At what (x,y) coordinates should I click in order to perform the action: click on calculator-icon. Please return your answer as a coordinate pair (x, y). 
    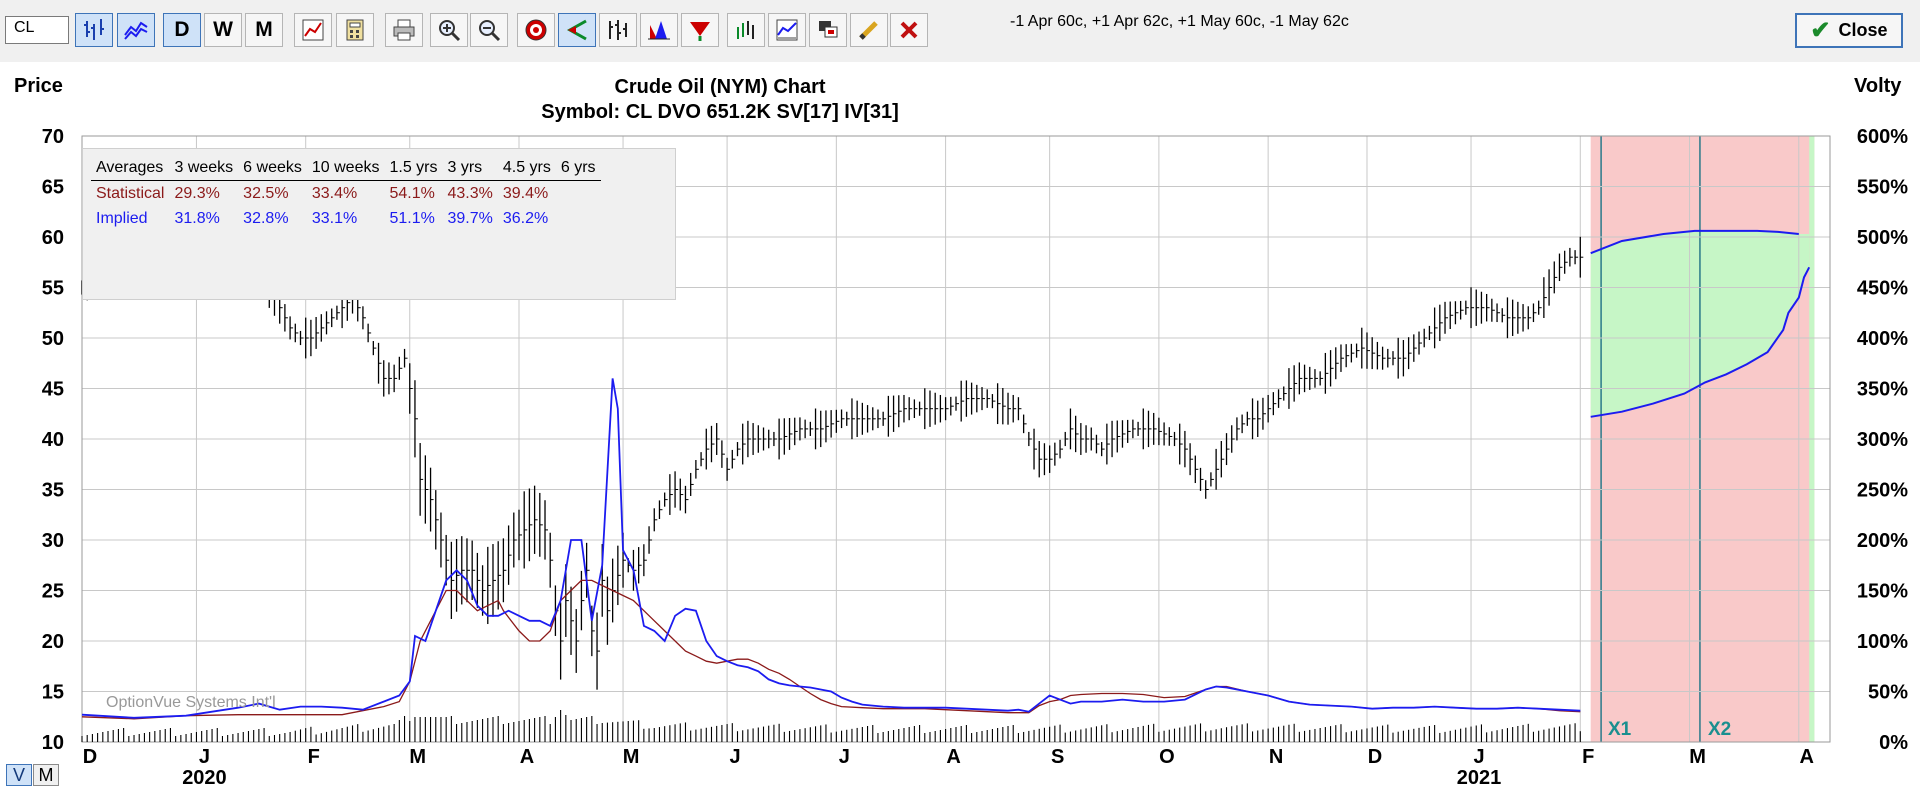
    Looking at the image, I should click on (355, 30).